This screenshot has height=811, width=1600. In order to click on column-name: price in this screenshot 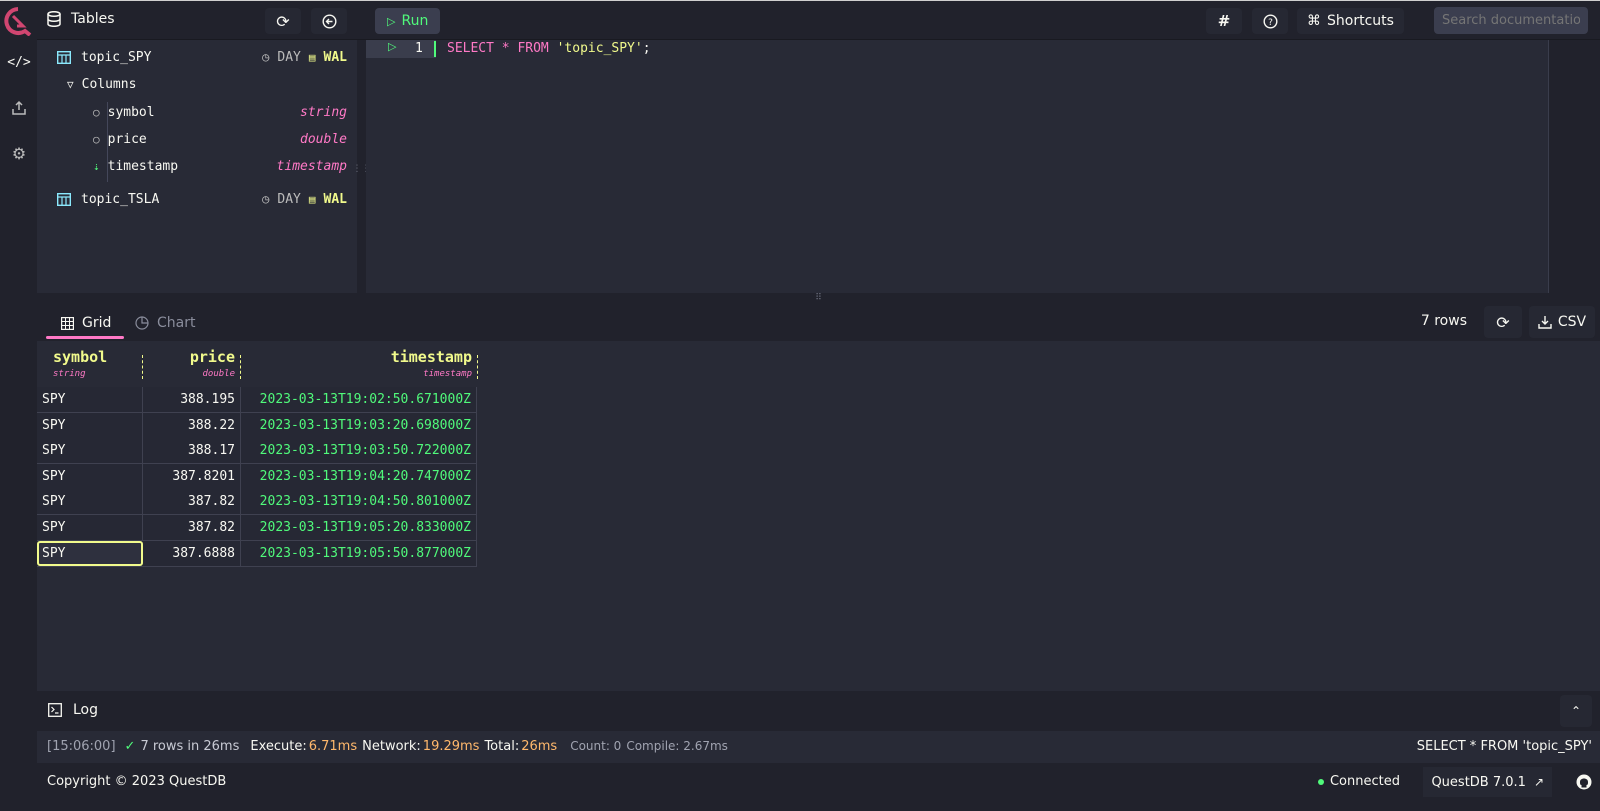, I will do `click(127, 139)`.